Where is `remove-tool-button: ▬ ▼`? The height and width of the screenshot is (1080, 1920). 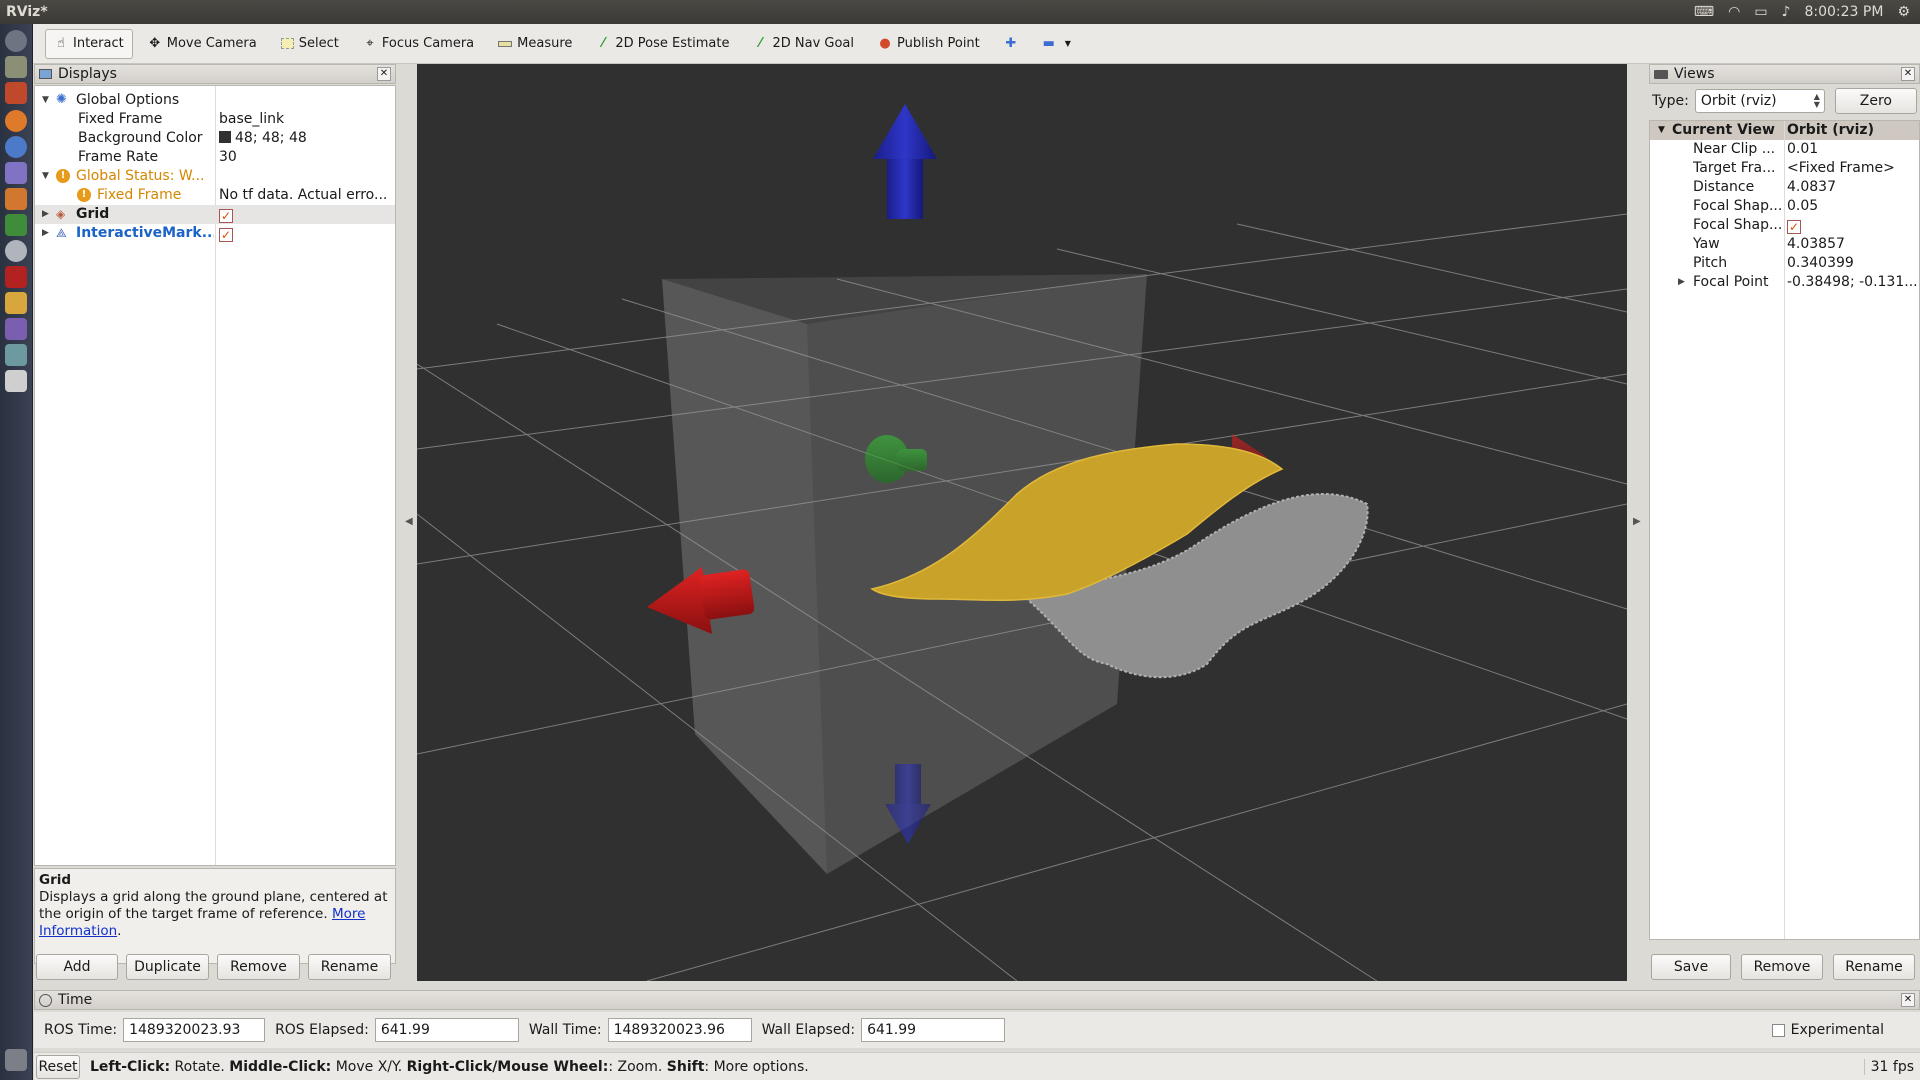
remove-tool-button: ▬ ▼ is located at coordinates (1058, 44).